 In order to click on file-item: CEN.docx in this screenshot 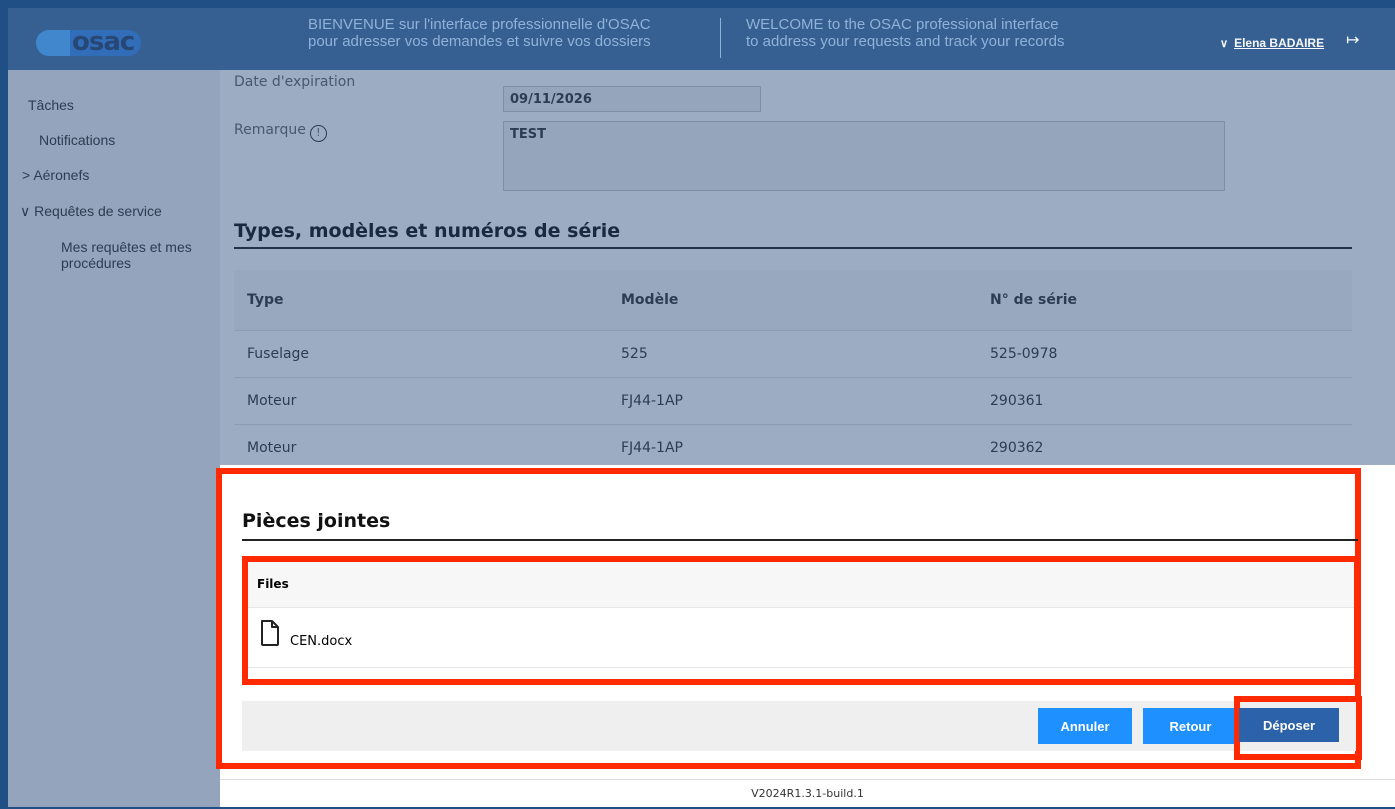, I will do `click(801, 638)`.